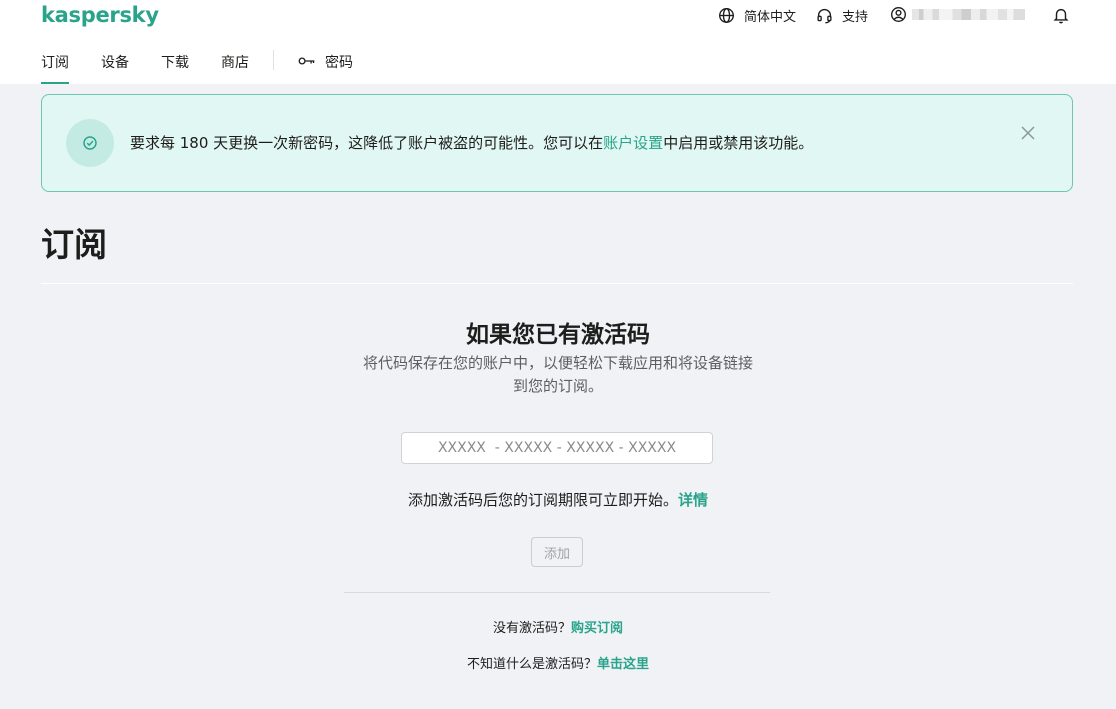 This screenshot has width=1116, height=709. I want to click on activation-description-line2: 到您的订阅。, so click(557, 386).